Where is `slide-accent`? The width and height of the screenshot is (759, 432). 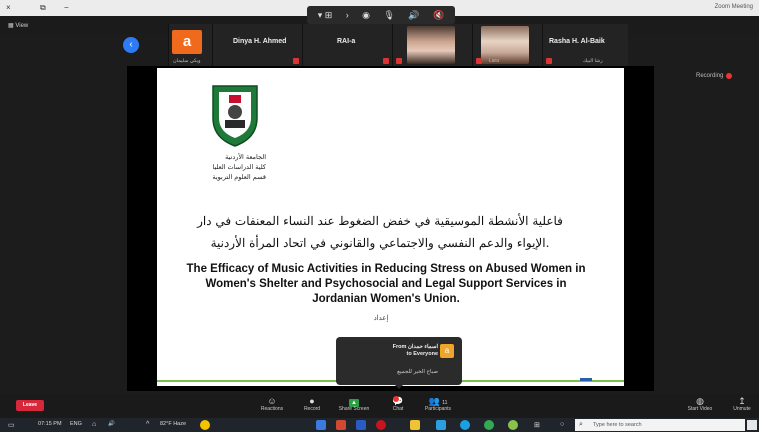 slide-accent is located at coordinates (586, 379).